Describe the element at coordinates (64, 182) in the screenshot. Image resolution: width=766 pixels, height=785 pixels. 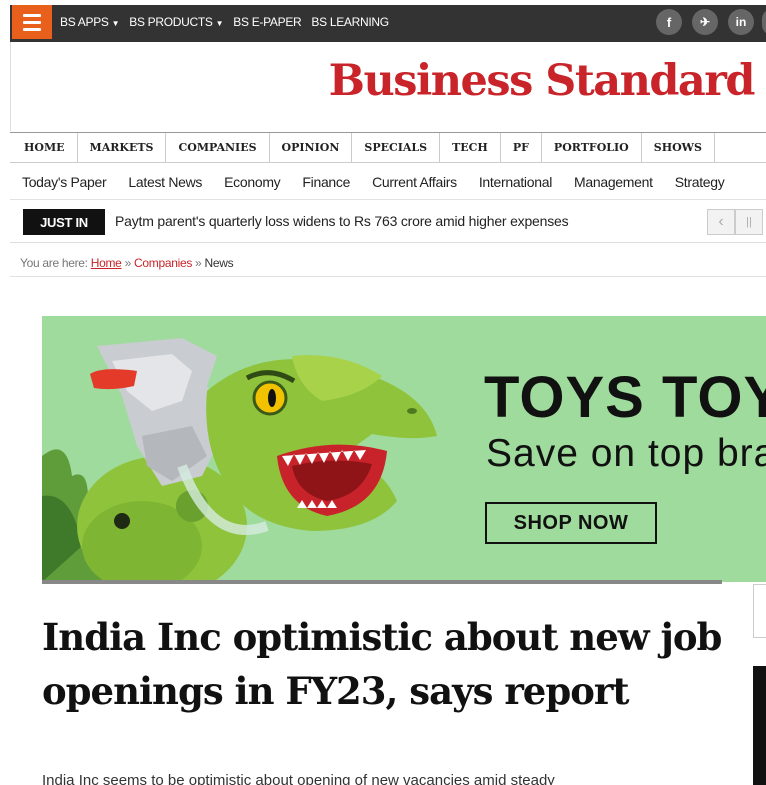
I see `subnav-todays-paper: Today's Paper` at that location.